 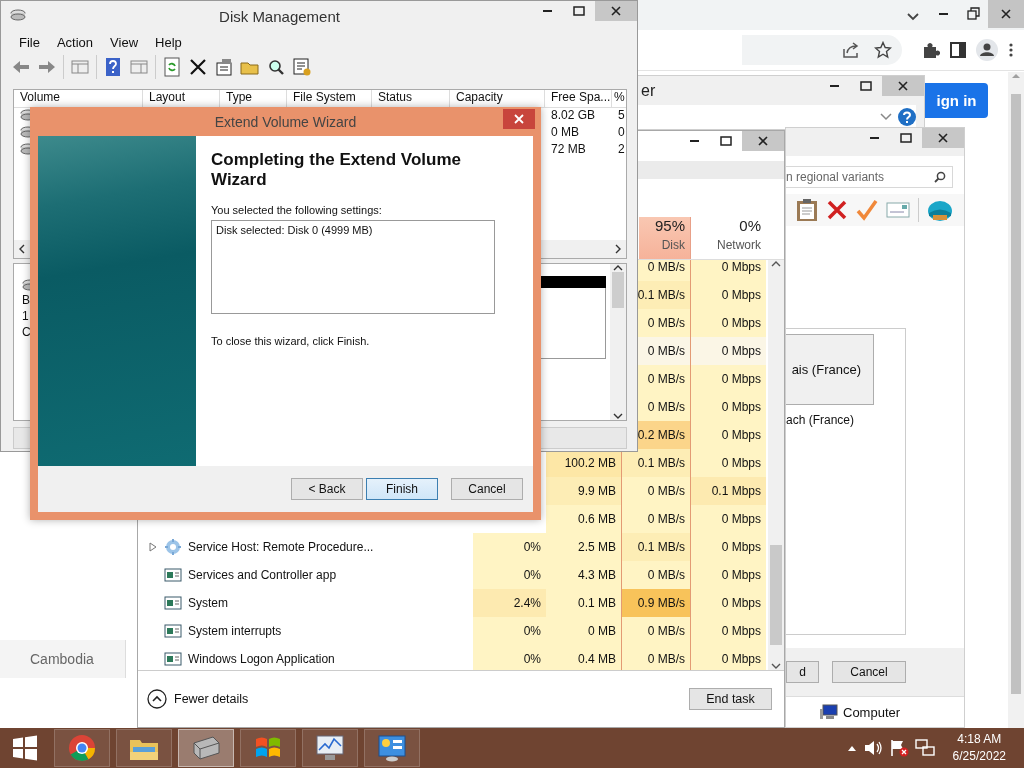 I want to click on table-cell: 9.9 MB, so click(x=583, y=491).